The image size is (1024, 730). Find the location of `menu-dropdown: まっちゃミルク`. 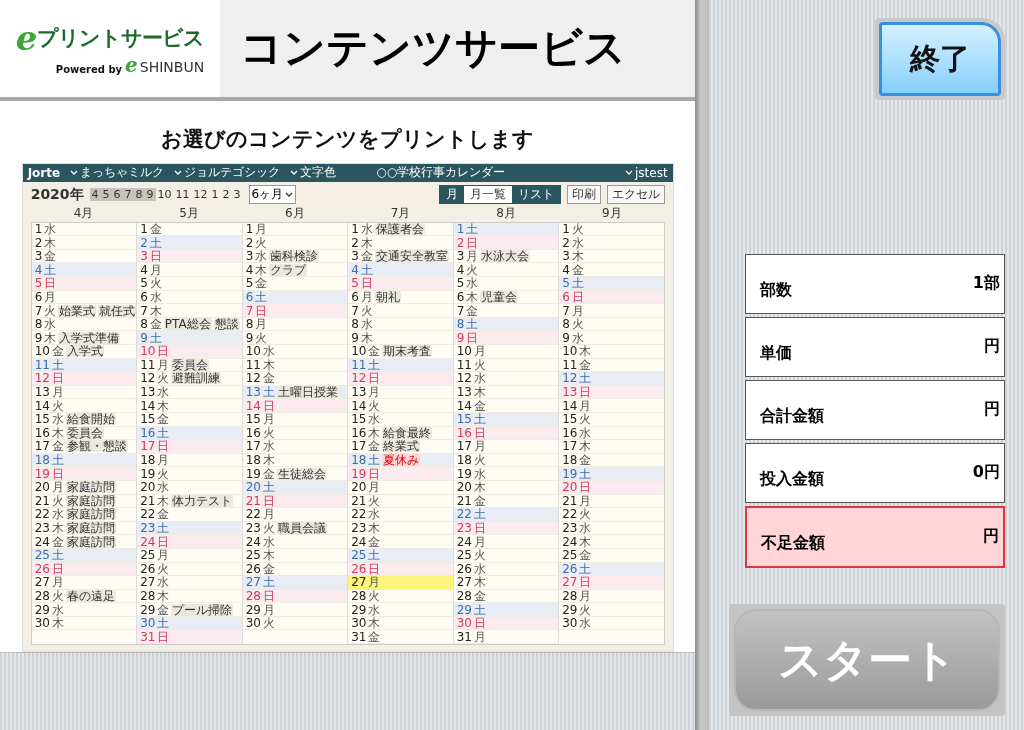

menu-dropdown: まっちゃミルク is located at coordinates (117, 173).